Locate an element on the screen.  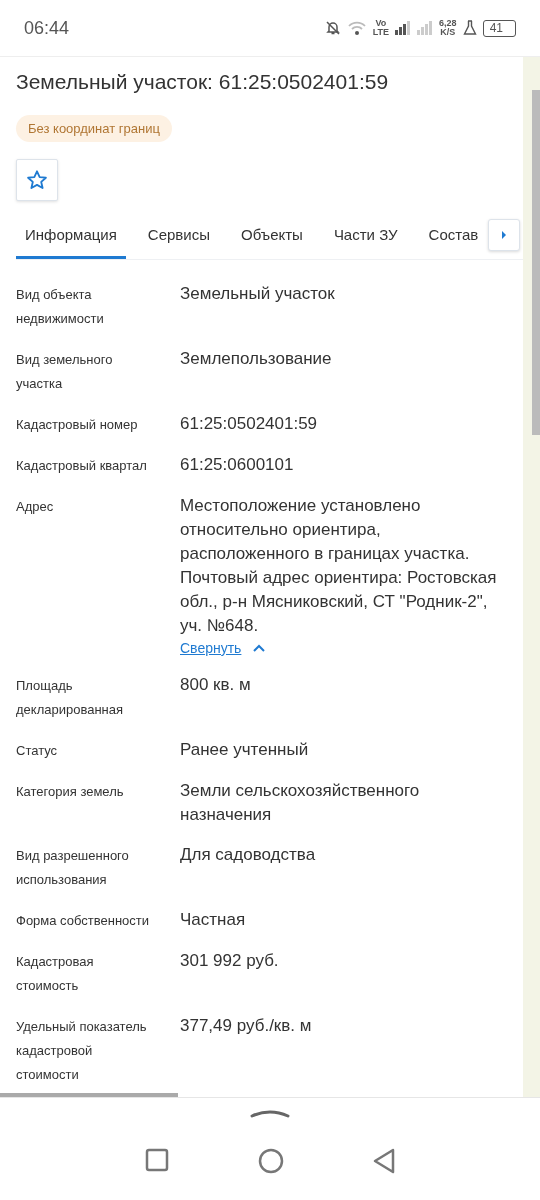
field-value: Земельный участок is located at coordinates (257, 294).